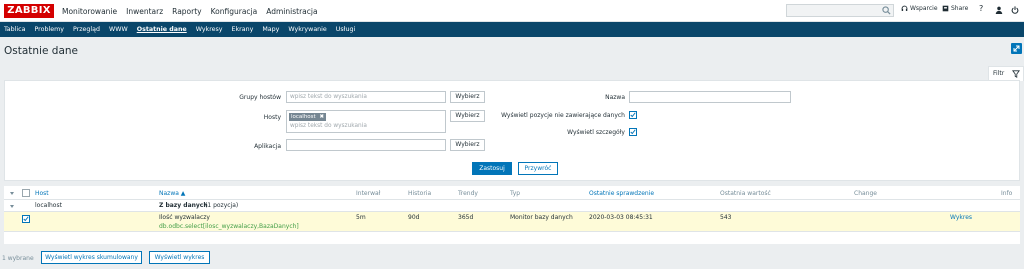 Image resolution: width=1024 pixels, height=269 pixels. I want to click on submenu-maps: Mapy, so click(270, 29).